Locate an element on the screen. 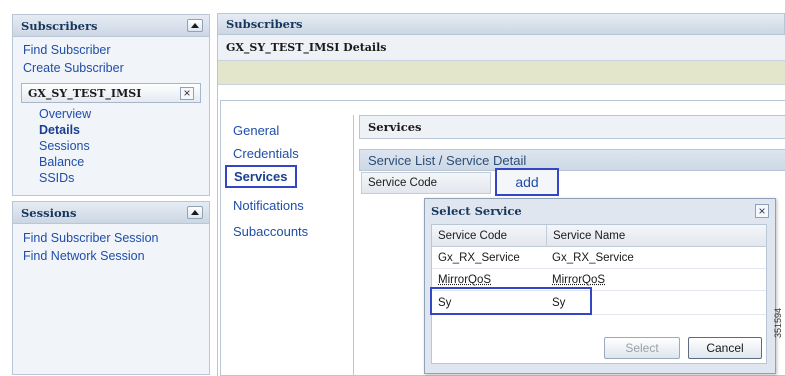  subscribers-panel-title: Subscribers is located at coordinates (59, 25).